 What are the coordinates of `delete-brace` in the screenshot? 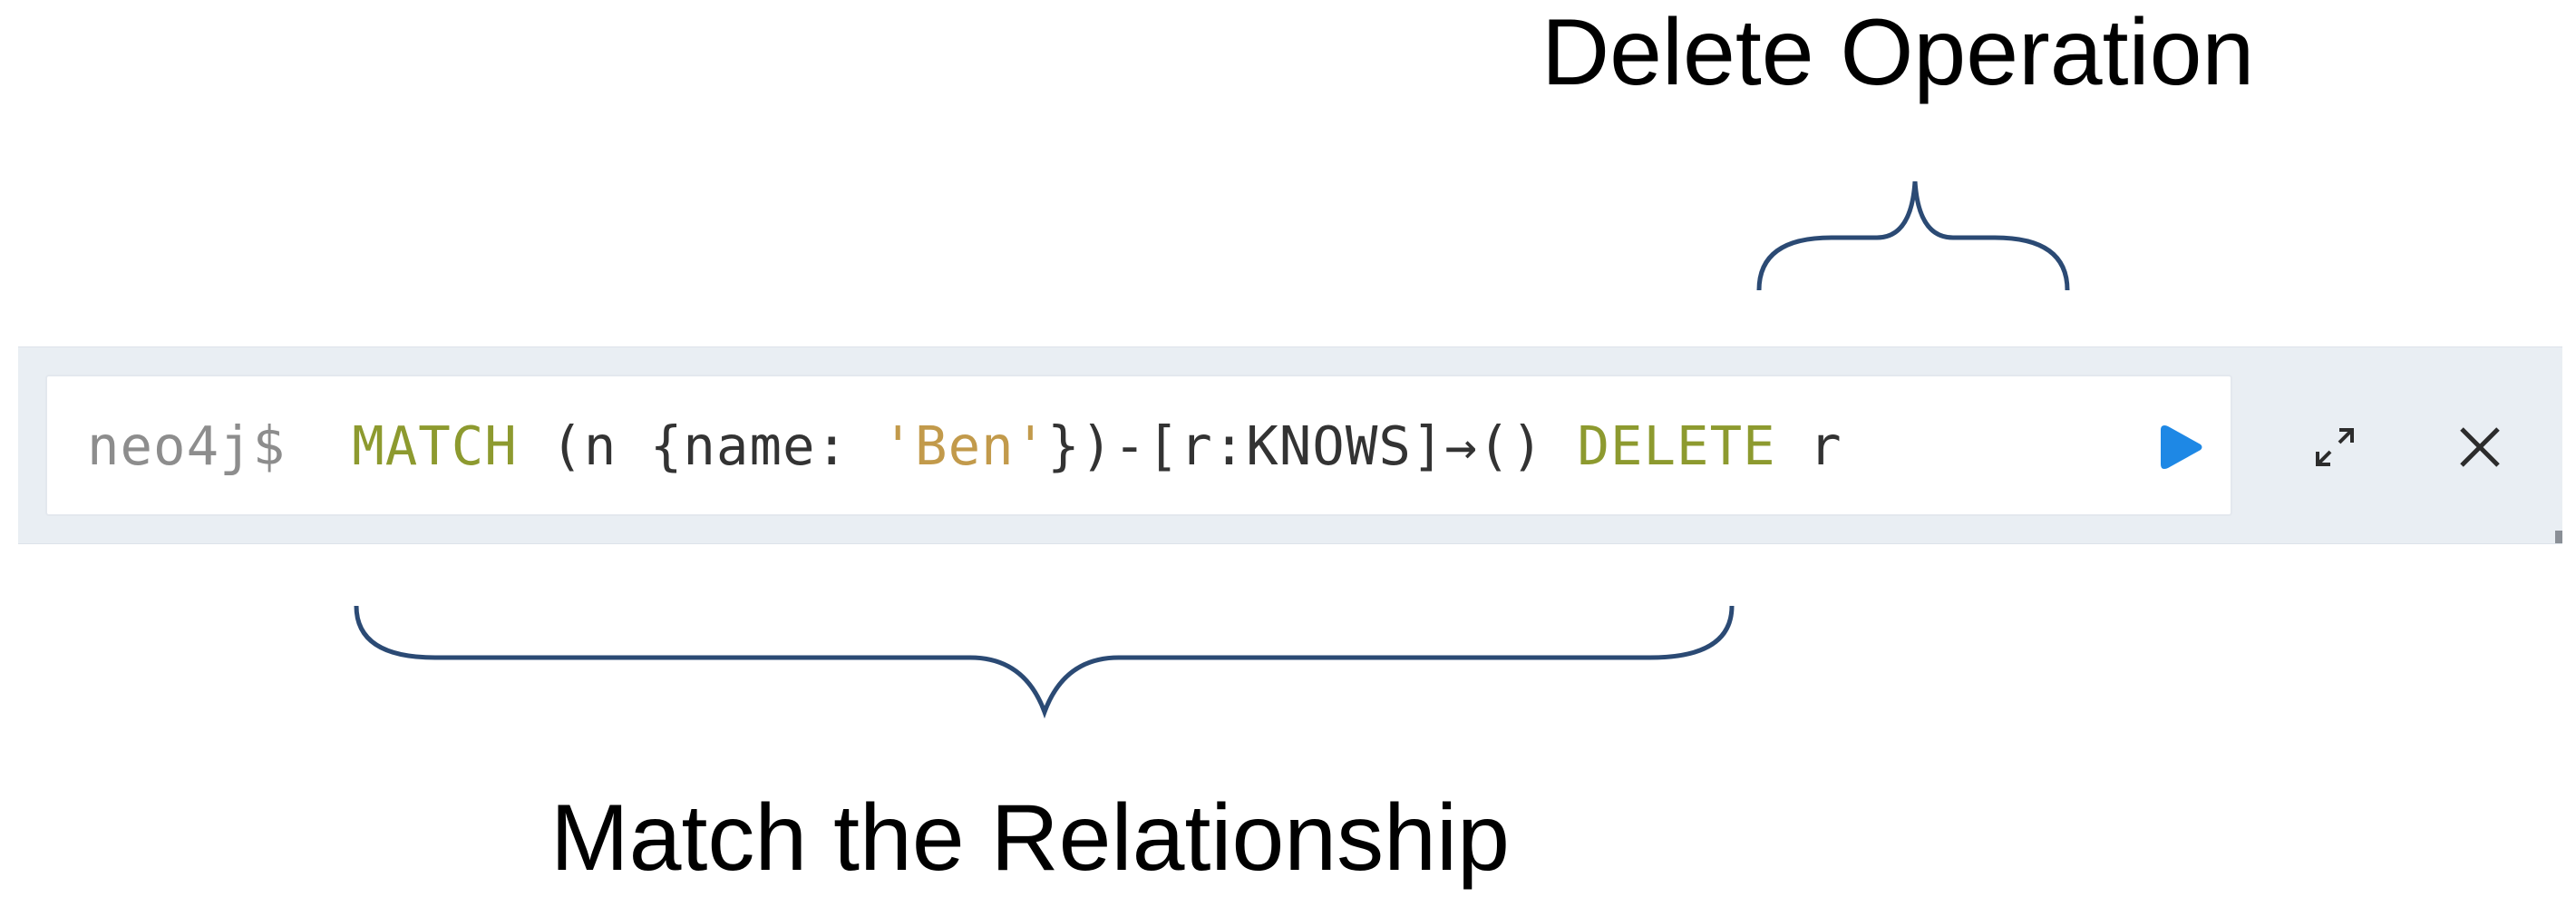 It's located at (1913, 235).